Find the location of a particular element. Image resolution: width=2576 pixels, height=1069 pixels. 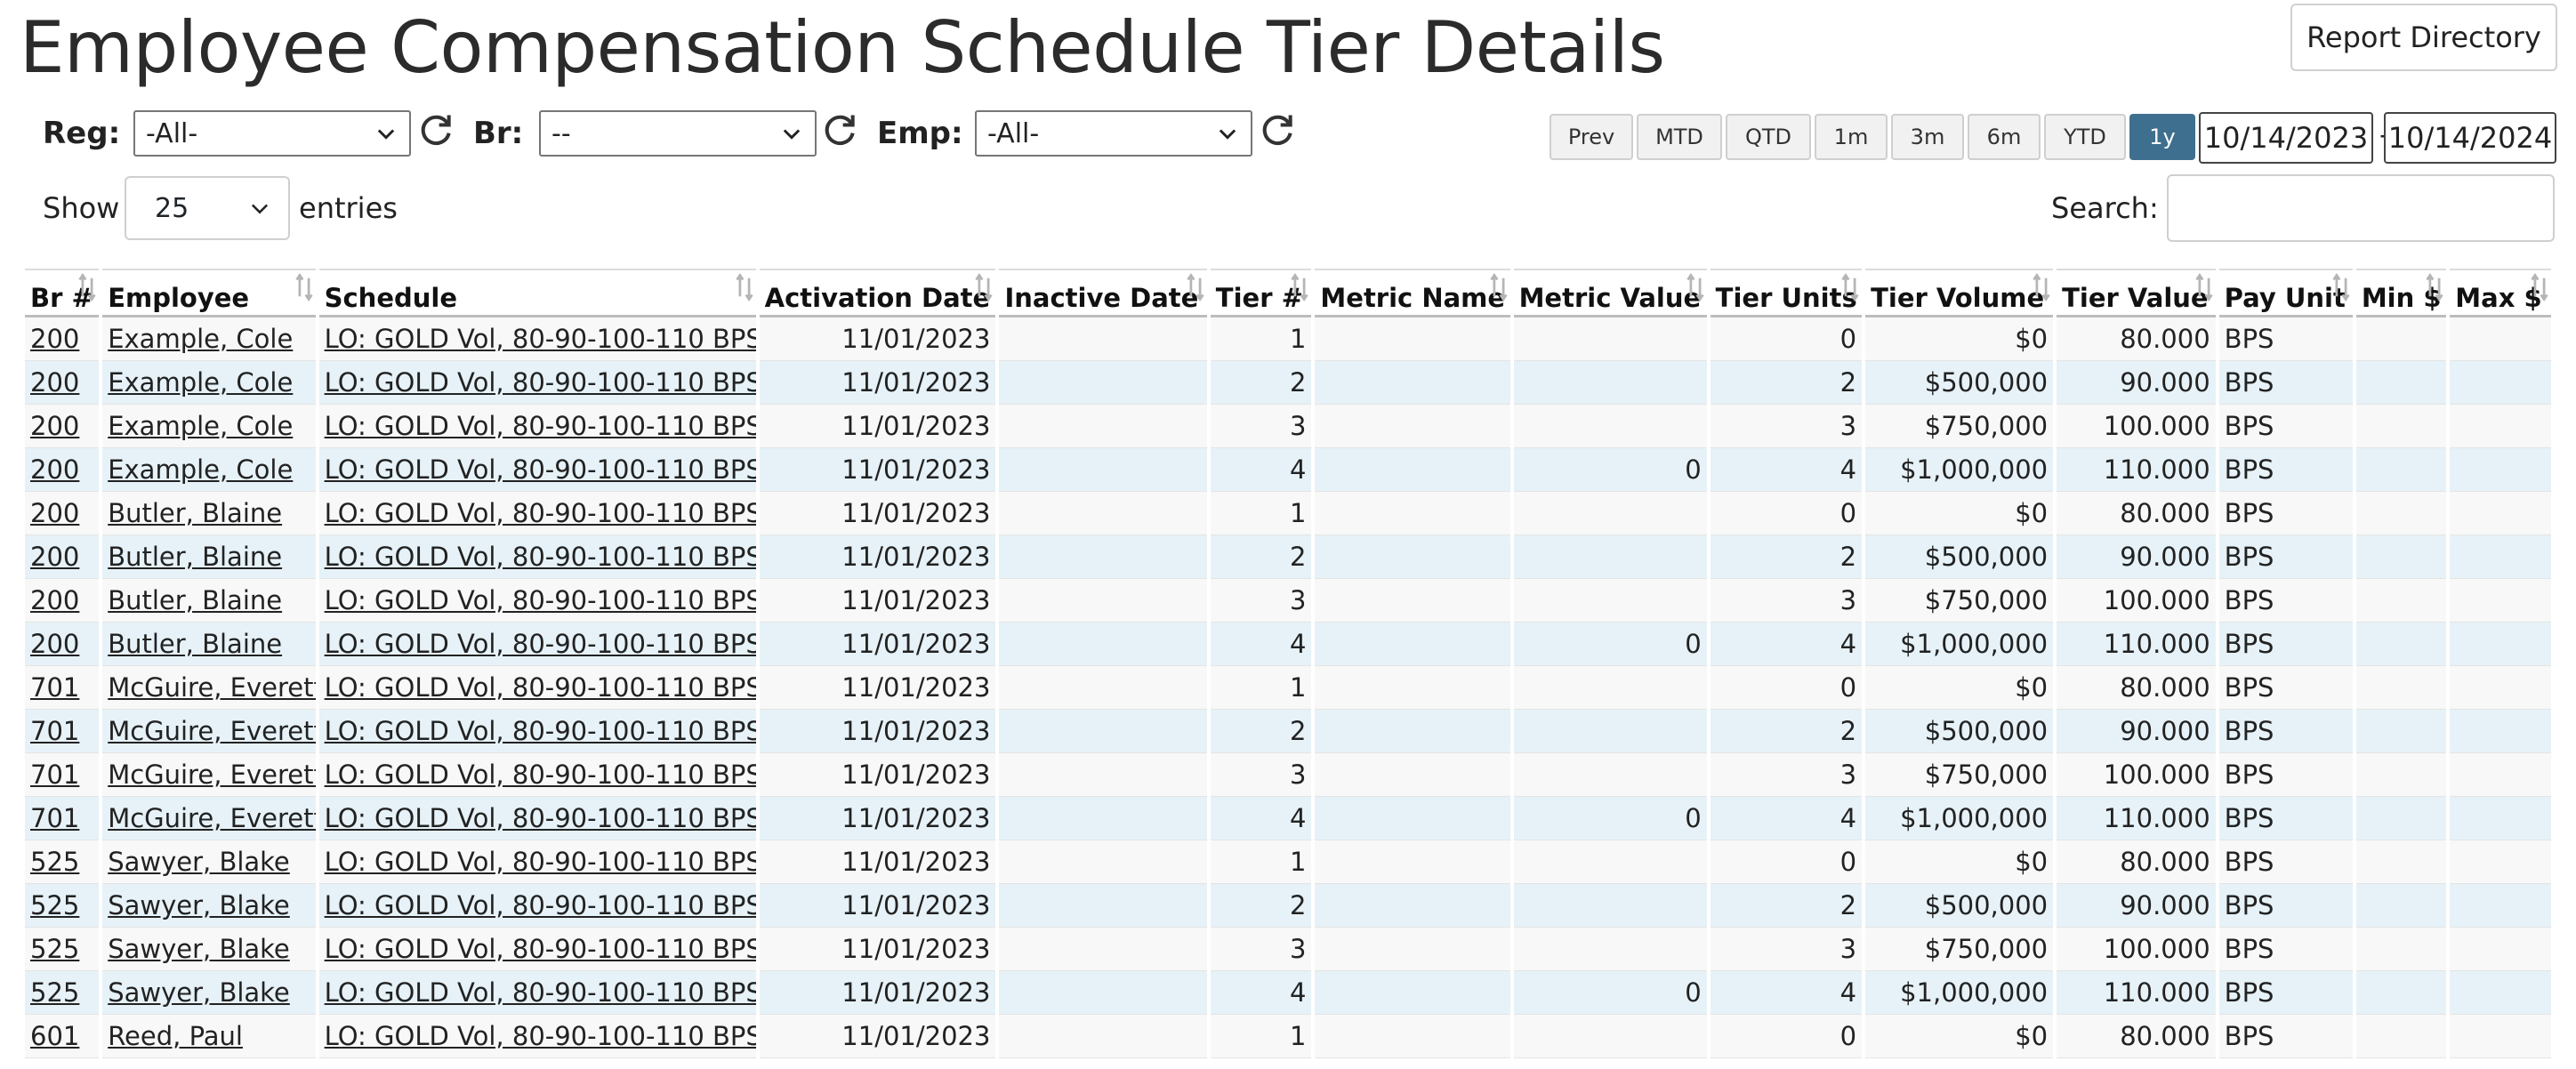

period-button-mtd: MTD is located at coordinates (1679, 137).